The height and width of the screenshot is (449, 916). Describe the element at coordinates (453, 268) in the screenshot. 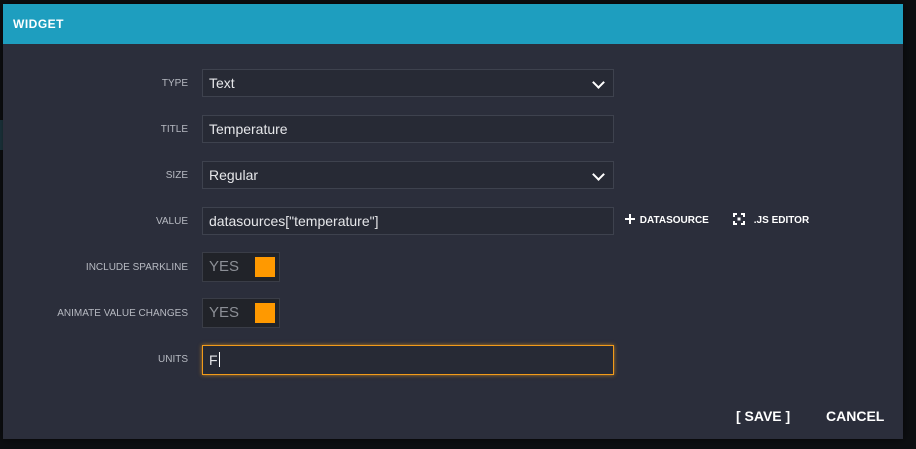

I see `include-sparkline-row: INCLUDE SPARKLINE YES` at that location.